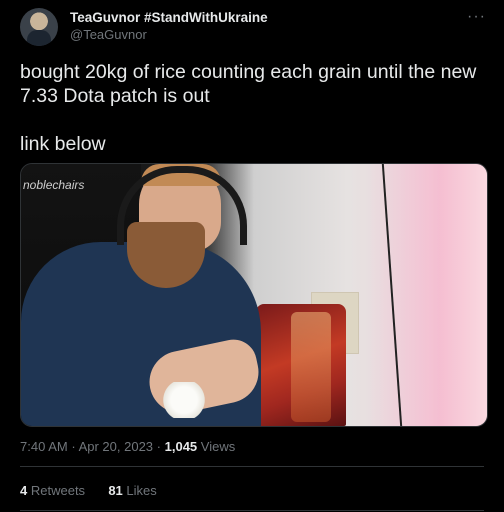  I want to click on tweet-stats: 4 Retweets 81 Likes, so click(88, 490).